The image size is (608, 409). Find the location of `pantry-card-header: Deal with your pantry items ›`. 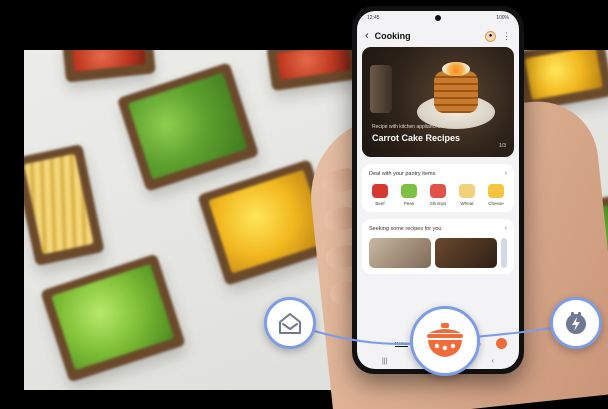

pantry-card-header: Deal with your pantry items › is located at coordinates (438, 173).